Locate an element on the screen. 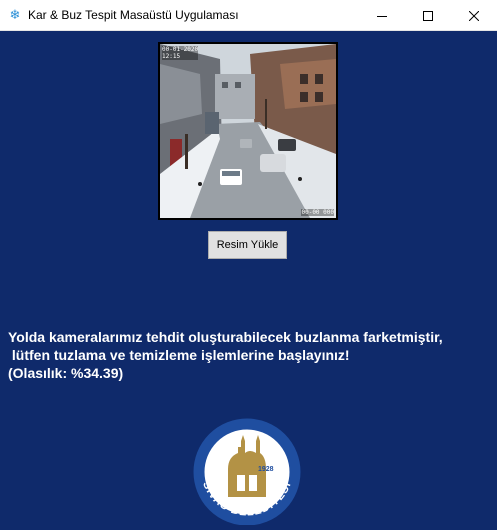 The width and height of the screenshot is (497, 530). window-controls is located at coordinates (428, 15).